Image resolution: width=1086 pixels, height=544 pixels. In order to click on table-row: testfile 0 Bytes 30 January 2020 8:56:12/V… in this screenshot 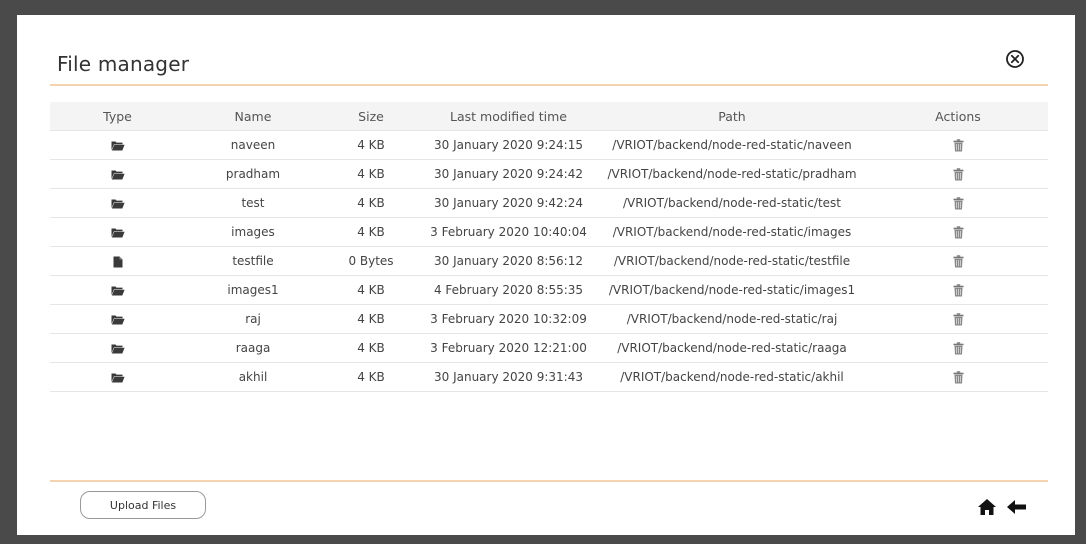, I will do `click(549, 261)`.